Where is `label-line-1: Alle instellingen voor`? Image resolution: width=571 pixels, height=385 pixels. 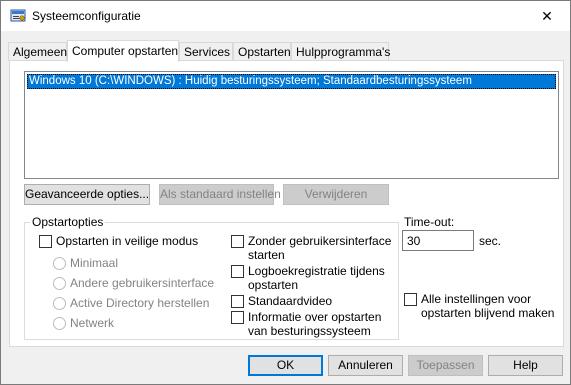 label-line-1: Alle instellingen voor is located at coordinates (476, 299).